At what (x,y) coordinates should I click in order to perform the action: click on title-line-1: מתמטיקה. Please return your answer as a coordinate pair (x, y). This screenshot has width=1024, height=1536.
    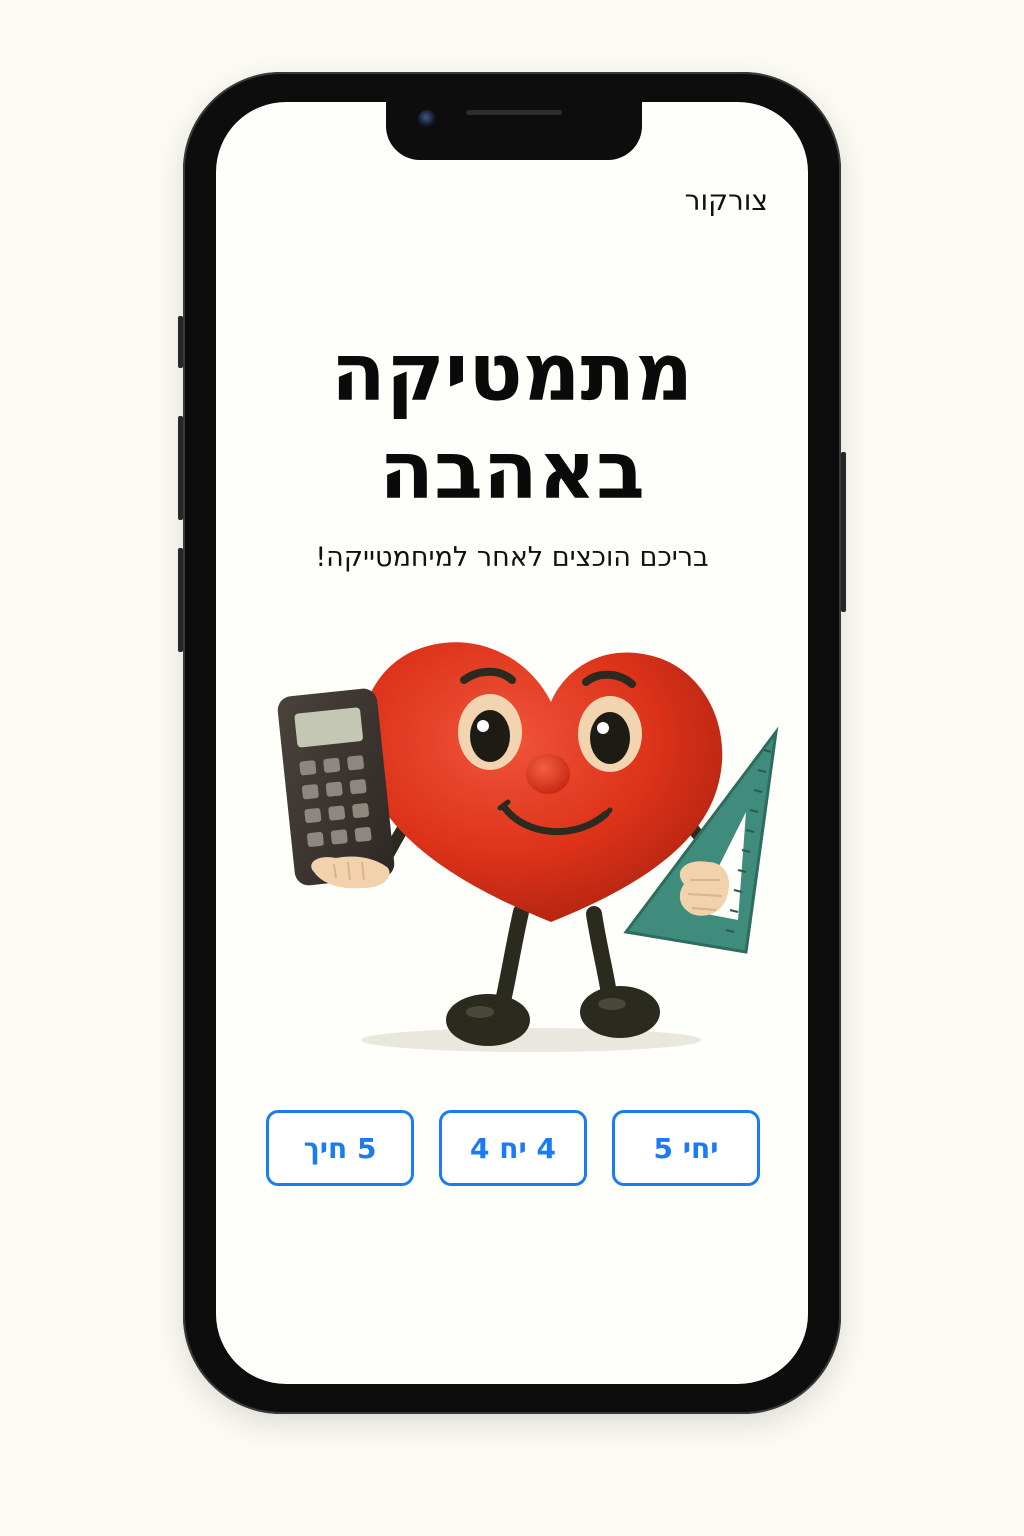
    Looking at the image, I should click on (512, 372).